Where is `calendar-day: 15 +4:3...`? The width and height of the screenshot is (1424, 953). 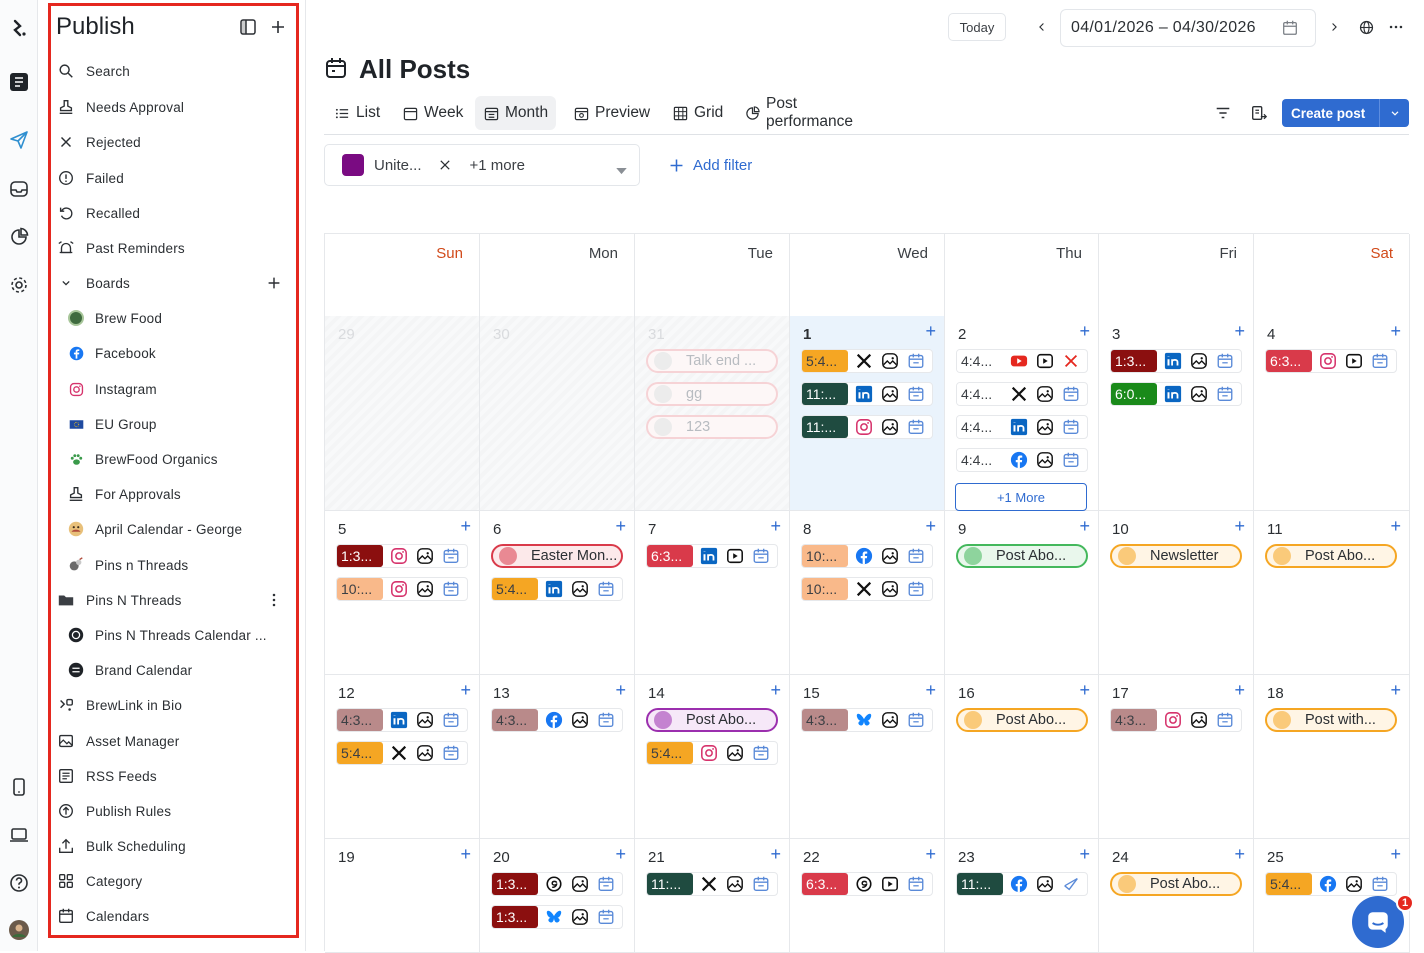
calendar-day: 15 +4:3... is located at coordinates (867, 757).